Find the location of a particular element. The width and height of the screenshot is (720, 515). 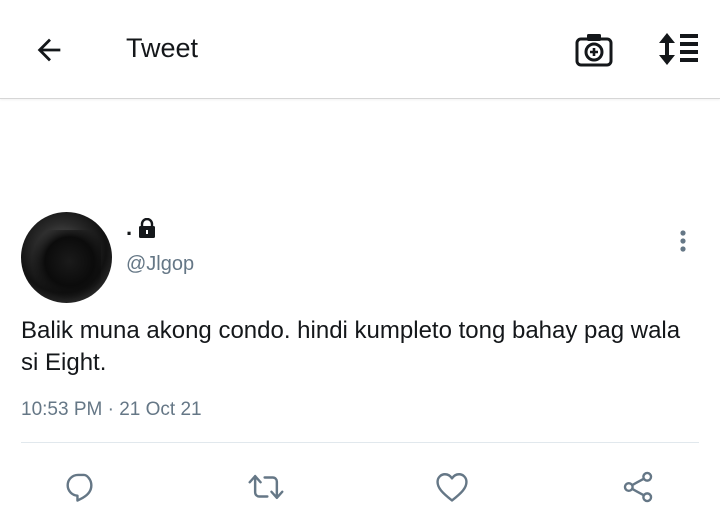

heart-icon is located at coordinates (452, 487).